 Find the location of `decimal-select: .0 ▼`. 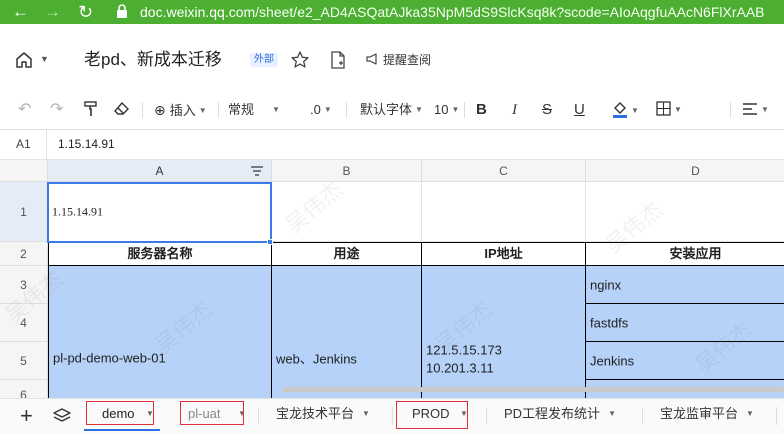

decimal-select: .0 ▼ is located at coordinates (321, 110).